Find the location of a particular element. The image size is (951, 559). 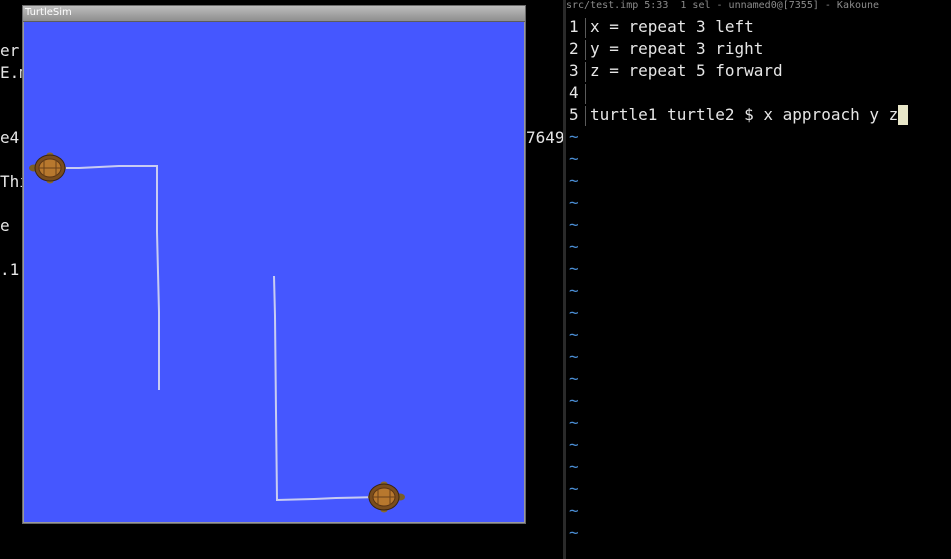

line-number: 3 is located at coordinates (574, 70).